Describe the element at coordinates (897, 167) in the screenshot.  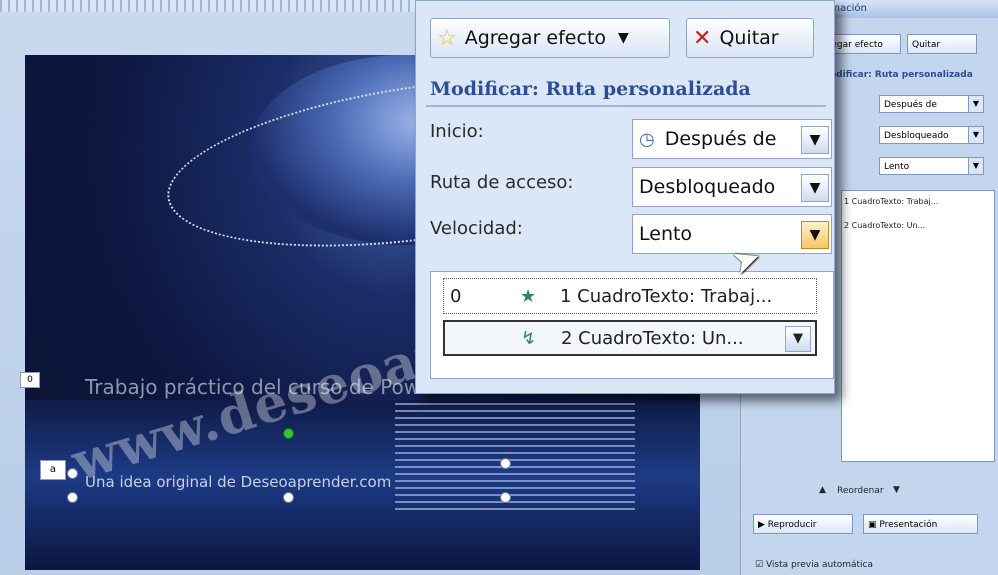
I see `pane-speed-value: Lento` at that location.